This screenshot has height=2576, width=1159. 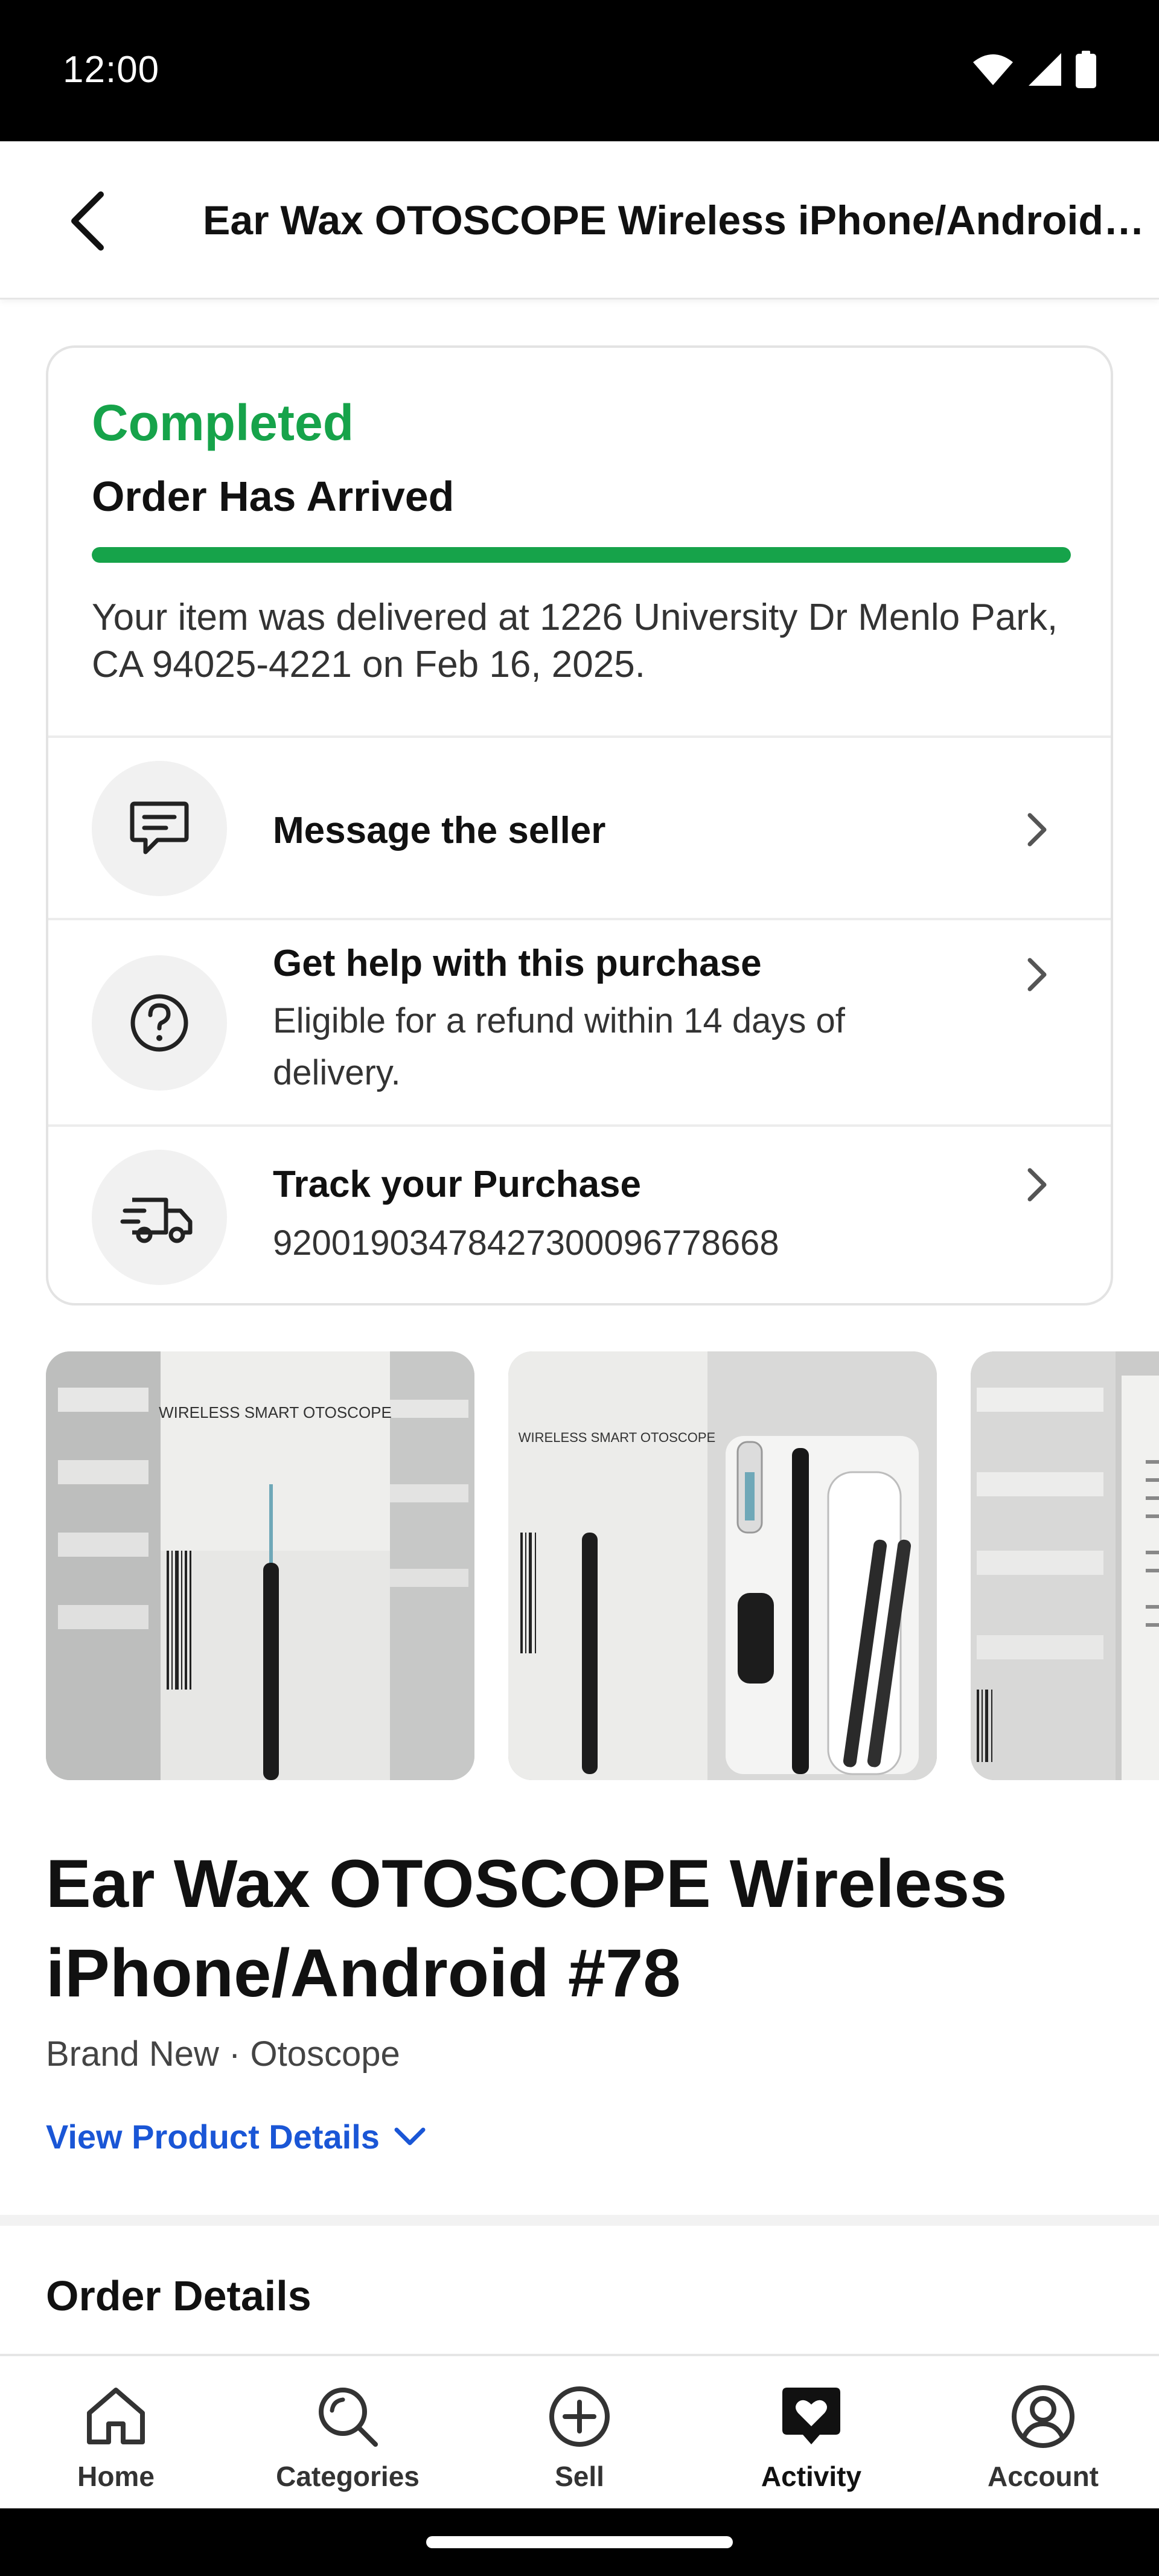 What do you see at coordinates (811, 2416) in the screenshot?
I see `heart-message-icon` at bounding box center [811, 2416].